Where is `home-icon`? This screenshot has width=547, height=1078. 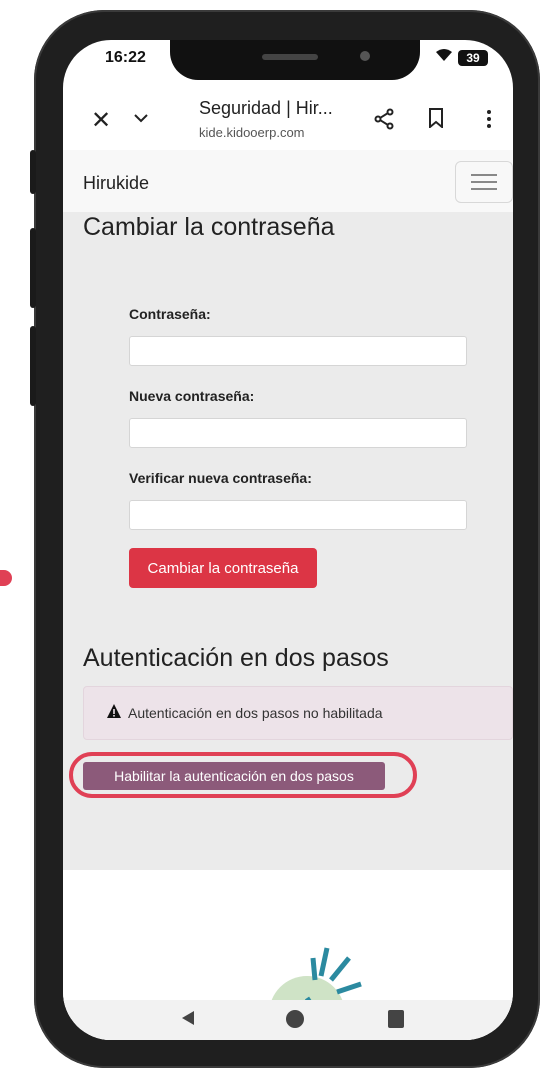
home-icon is located at coordinates (295, 1019).